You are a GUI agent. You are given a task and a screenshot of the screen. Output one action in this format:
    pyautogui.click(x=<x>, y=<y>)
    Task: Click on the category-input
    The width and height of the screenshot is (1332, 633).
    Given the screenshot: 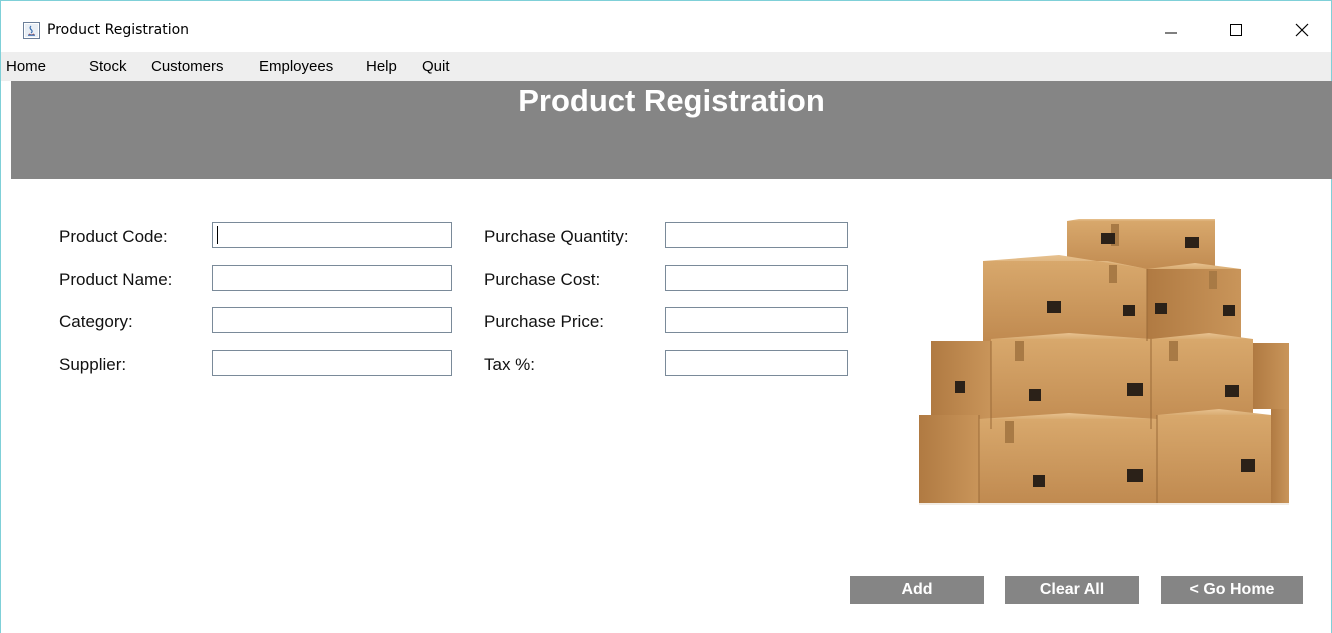 What is the action you would take?
    pyautogui.click(x=332, y=320)
    